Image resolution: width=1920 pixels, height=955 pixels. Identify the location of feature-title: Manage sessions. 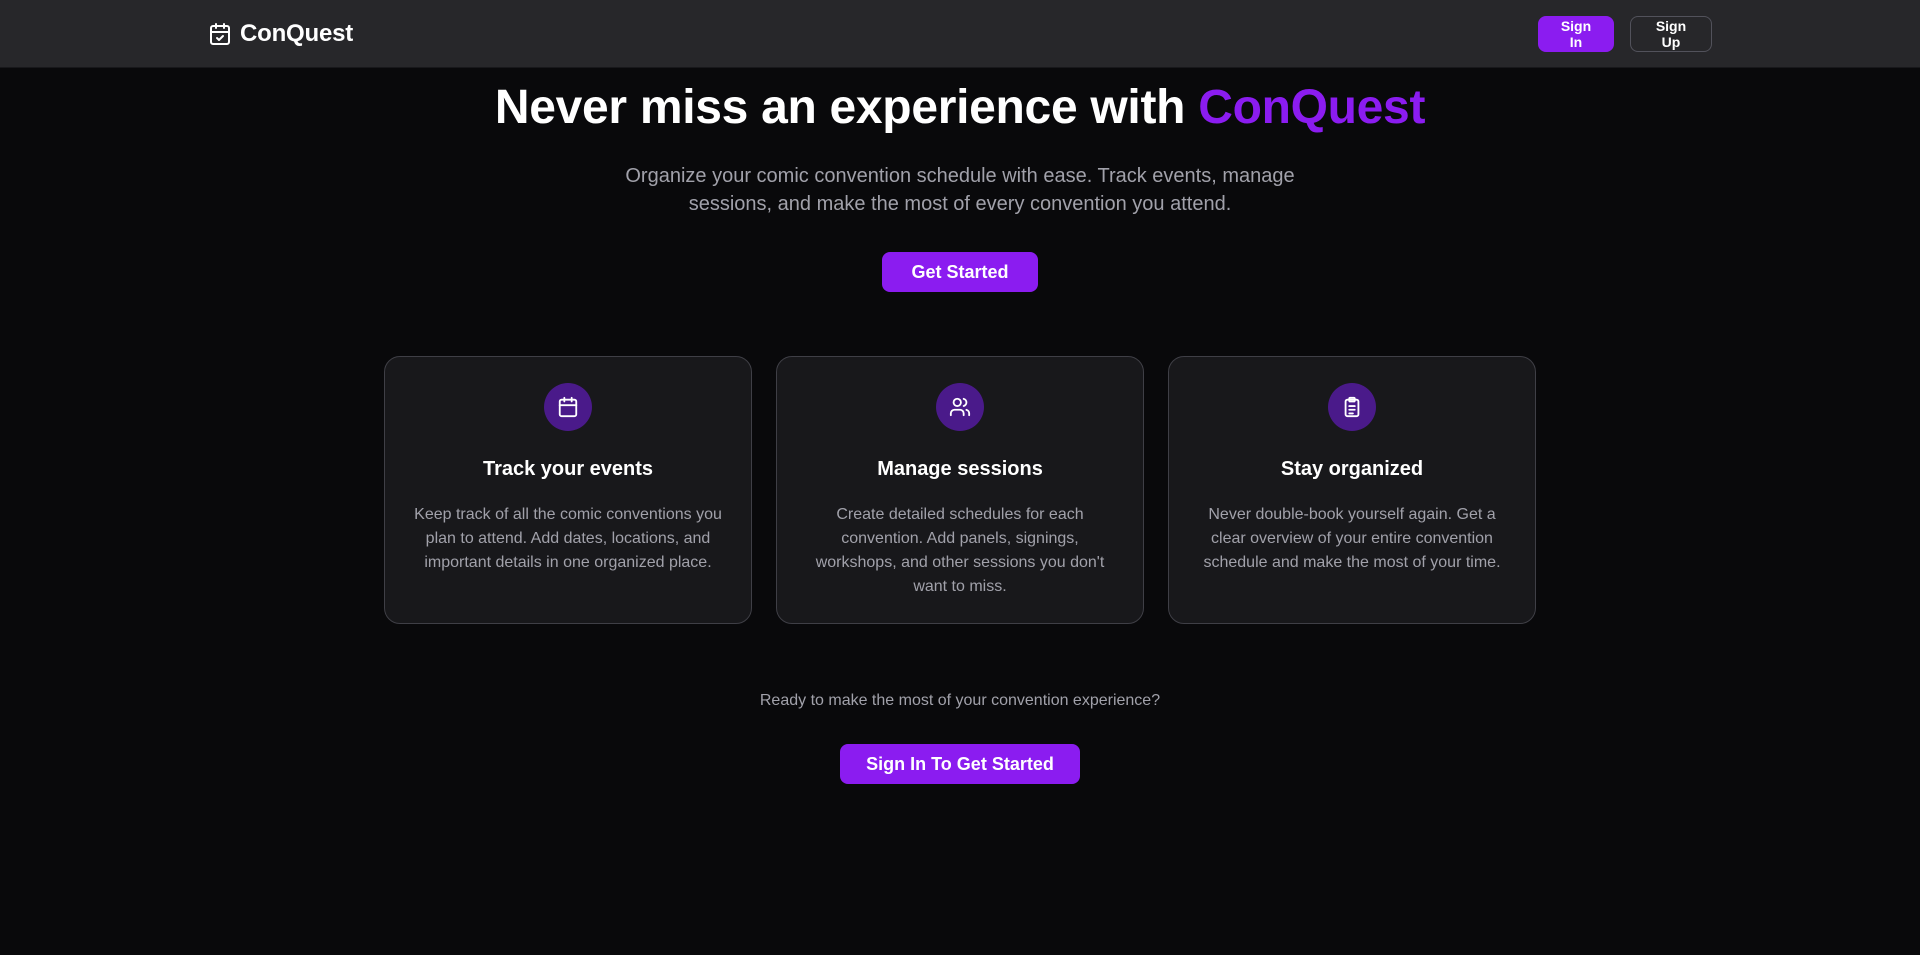
(960, 469).